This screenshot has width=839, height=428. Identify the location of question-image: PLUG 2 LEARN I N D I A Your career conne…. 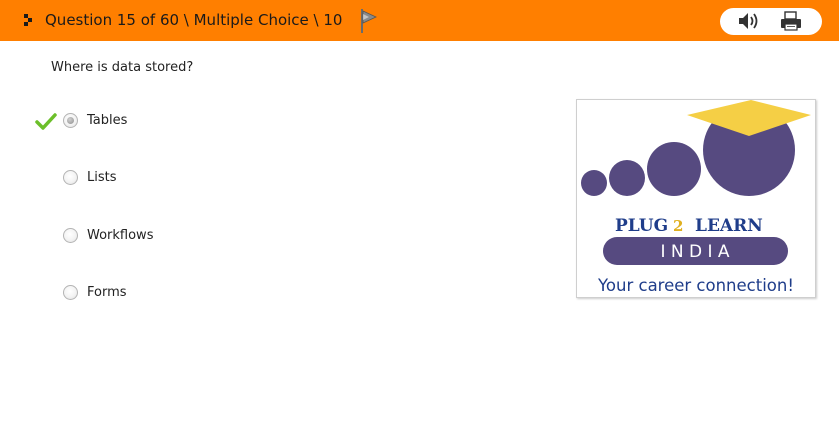
(696, 198).